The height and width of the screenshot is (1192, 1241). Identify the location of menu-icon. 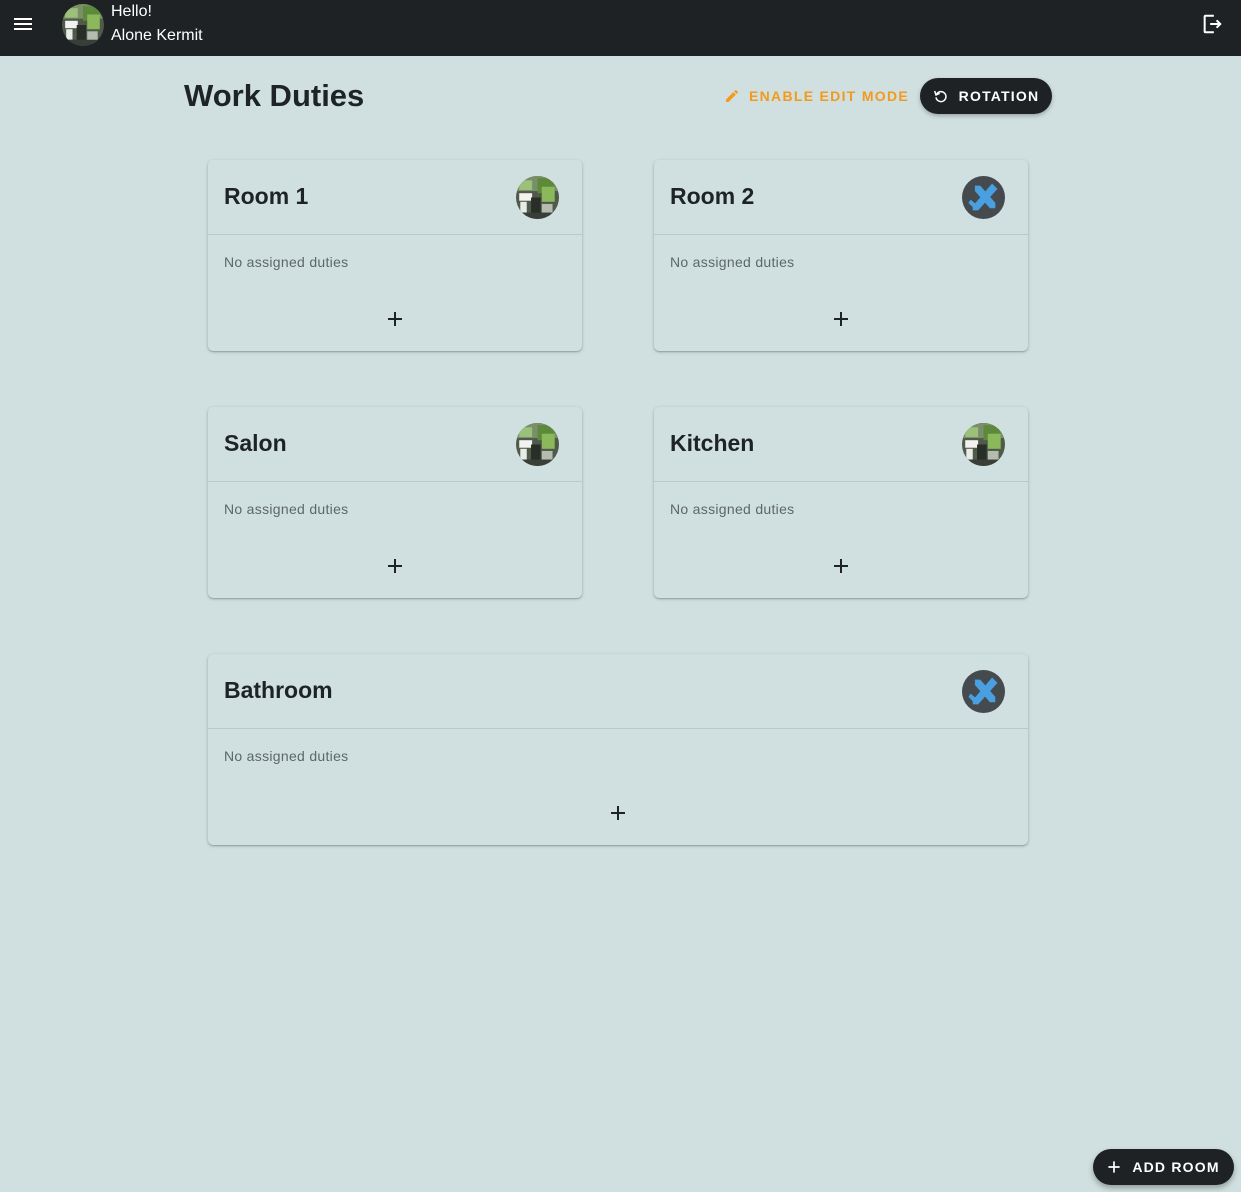
(23, 24).